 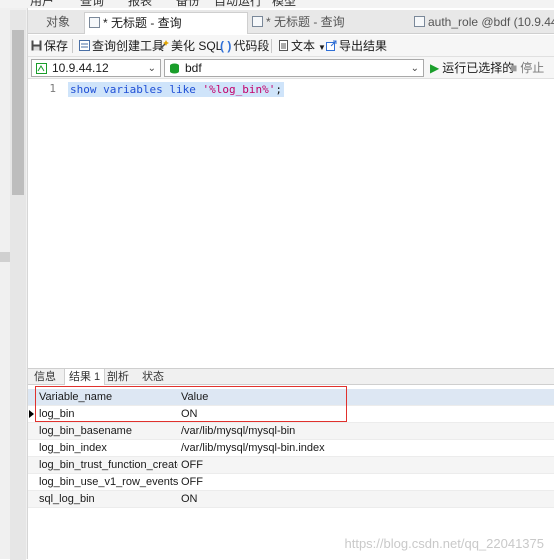 I want to click on table-cell: log_bin_use_v1_row_events, so click(x=107, y=482).